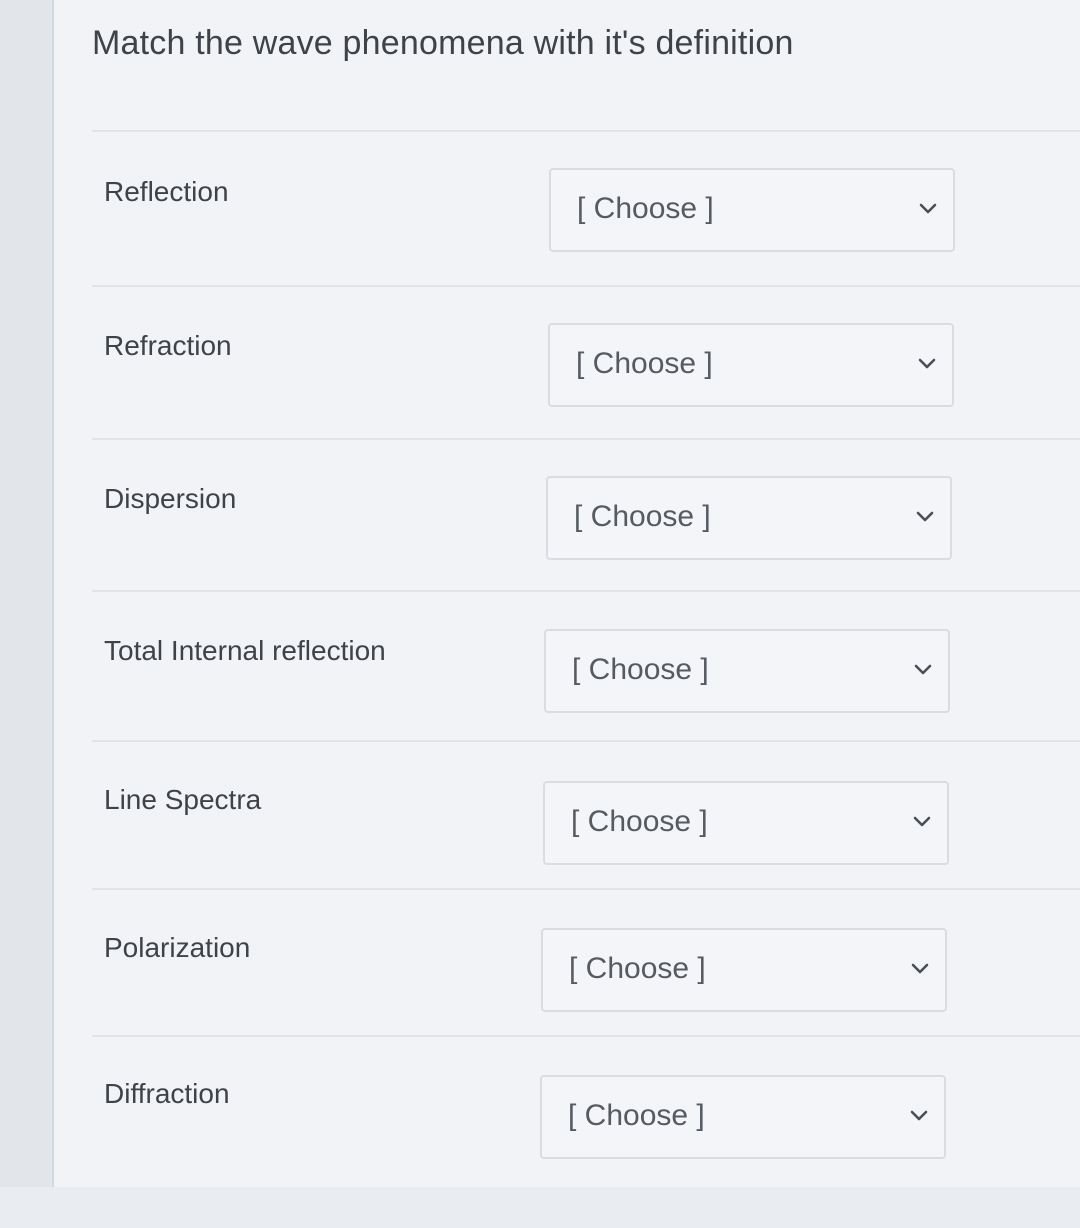 This screenshot has height=1228, width=1080. What do you see at coordinates (245, 650) in the screenshot?
I see `prompt-label: Total Internal reflection` at bounding box center [245, 650].